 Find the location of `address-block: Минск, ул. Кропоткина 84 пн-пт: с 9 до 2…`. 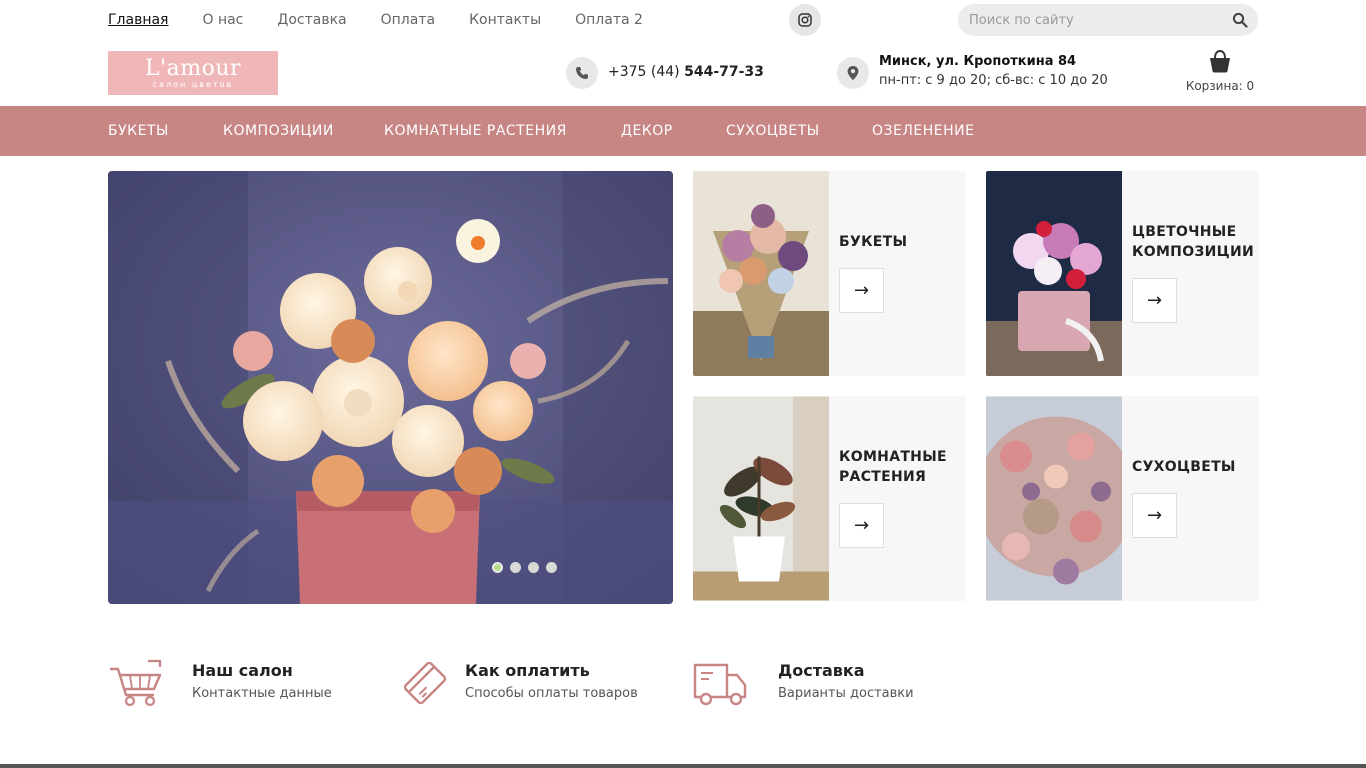

address-block: Минск, ул. Кропоткина 84 пн-пт: с 9 до 2… is located at coordinates (1019, 72).